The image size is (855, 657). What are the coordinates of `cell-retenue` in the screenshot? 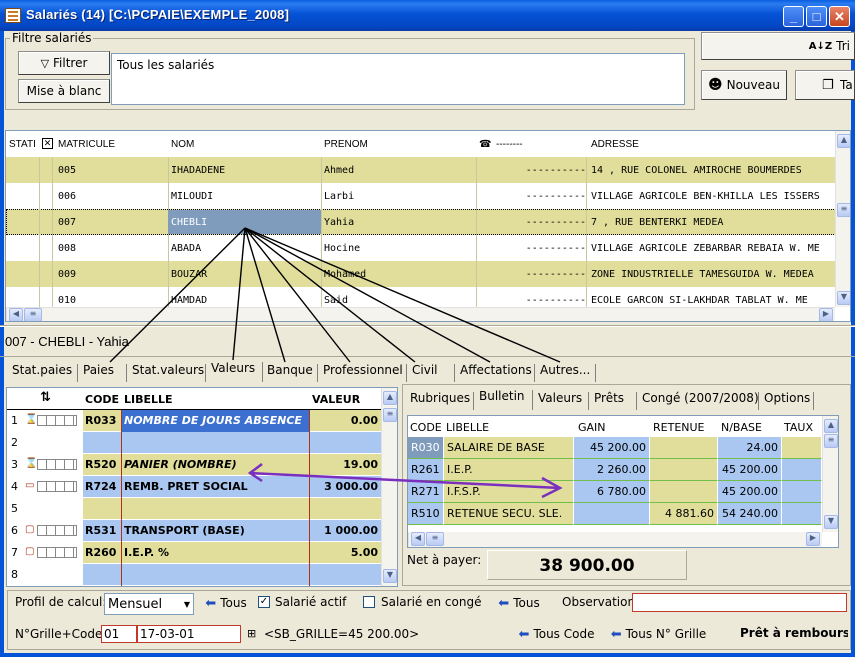 It's located at (684, 470).